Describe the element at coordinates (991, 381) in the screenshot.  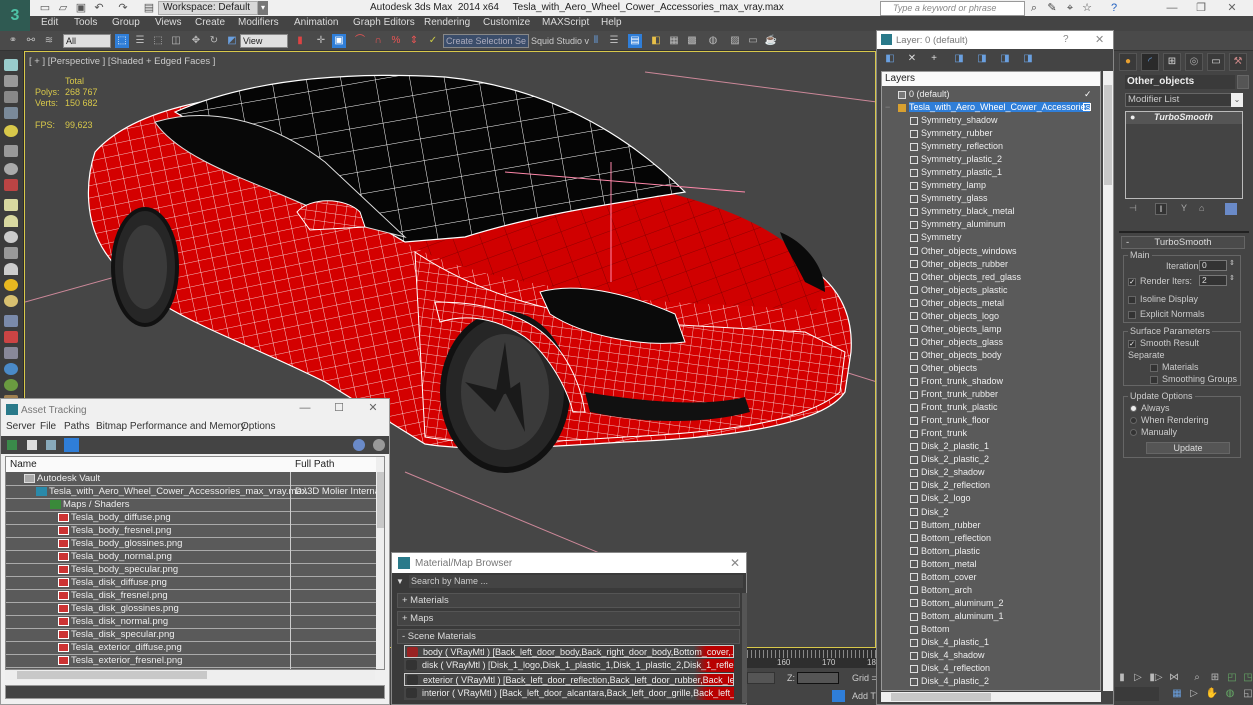
I see `layer-object-item: Front_trunk_shadow` at that location.